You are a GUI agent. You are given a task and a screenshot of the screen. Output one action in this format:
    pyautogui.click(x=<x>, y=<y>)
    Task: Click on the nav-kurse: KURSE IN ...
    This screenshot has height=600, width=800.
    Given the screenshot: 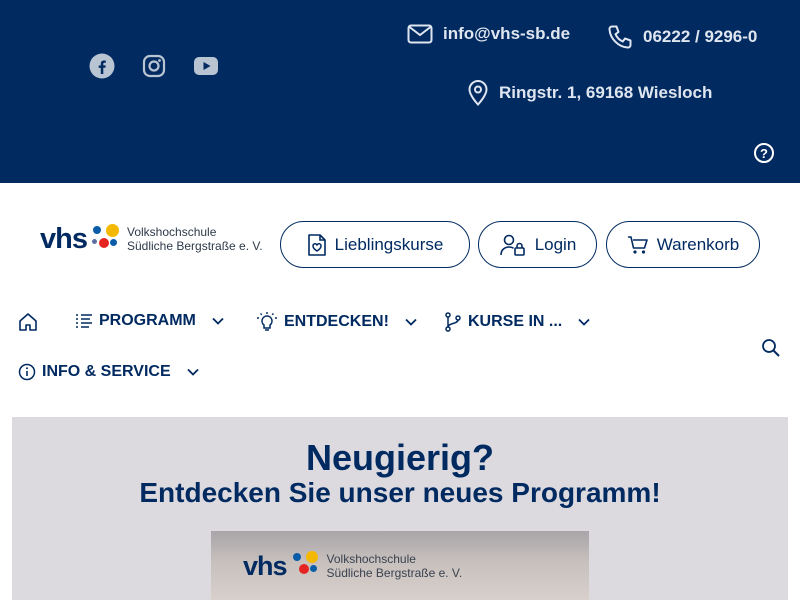 What is the action you would take?
    pyautogui.click(x=517, y=322)
    